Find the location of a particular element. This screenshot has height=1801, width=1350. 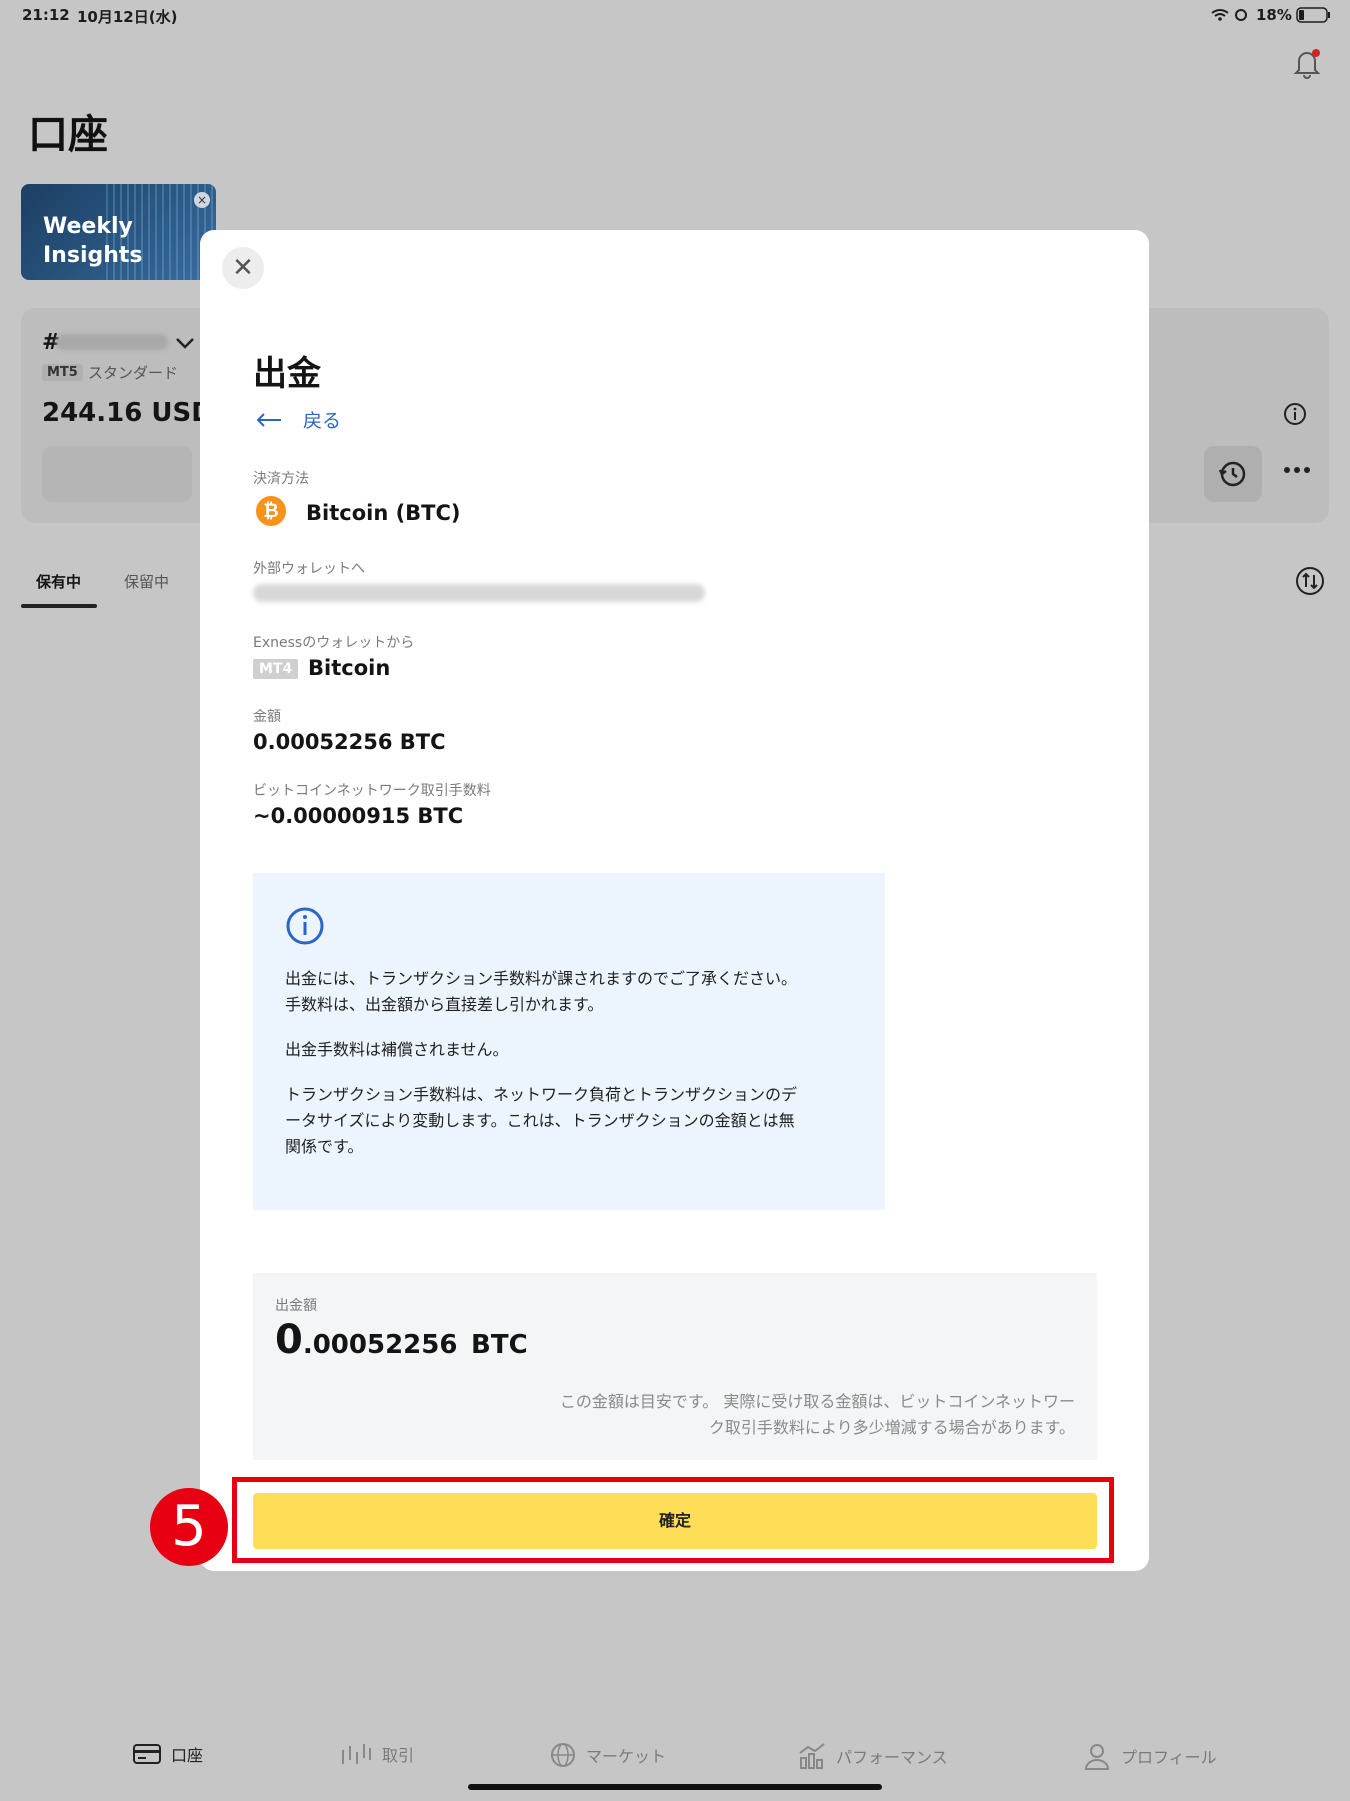

nav-market: マーケット is located at coordinates (608, 1755).